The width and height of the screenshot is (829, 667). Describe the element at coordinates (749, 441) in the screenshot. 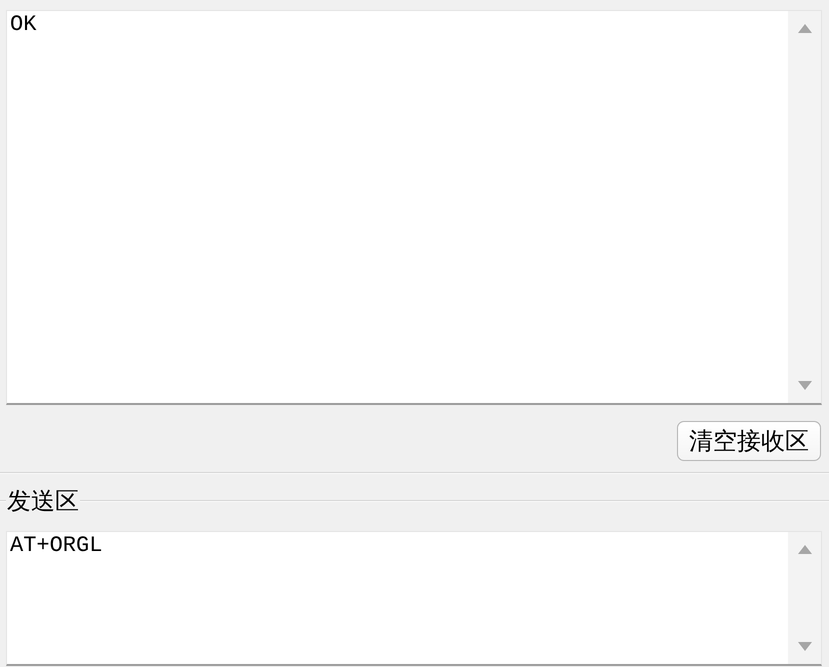

I see `clear-receive-button: 清空接收区` at that location.